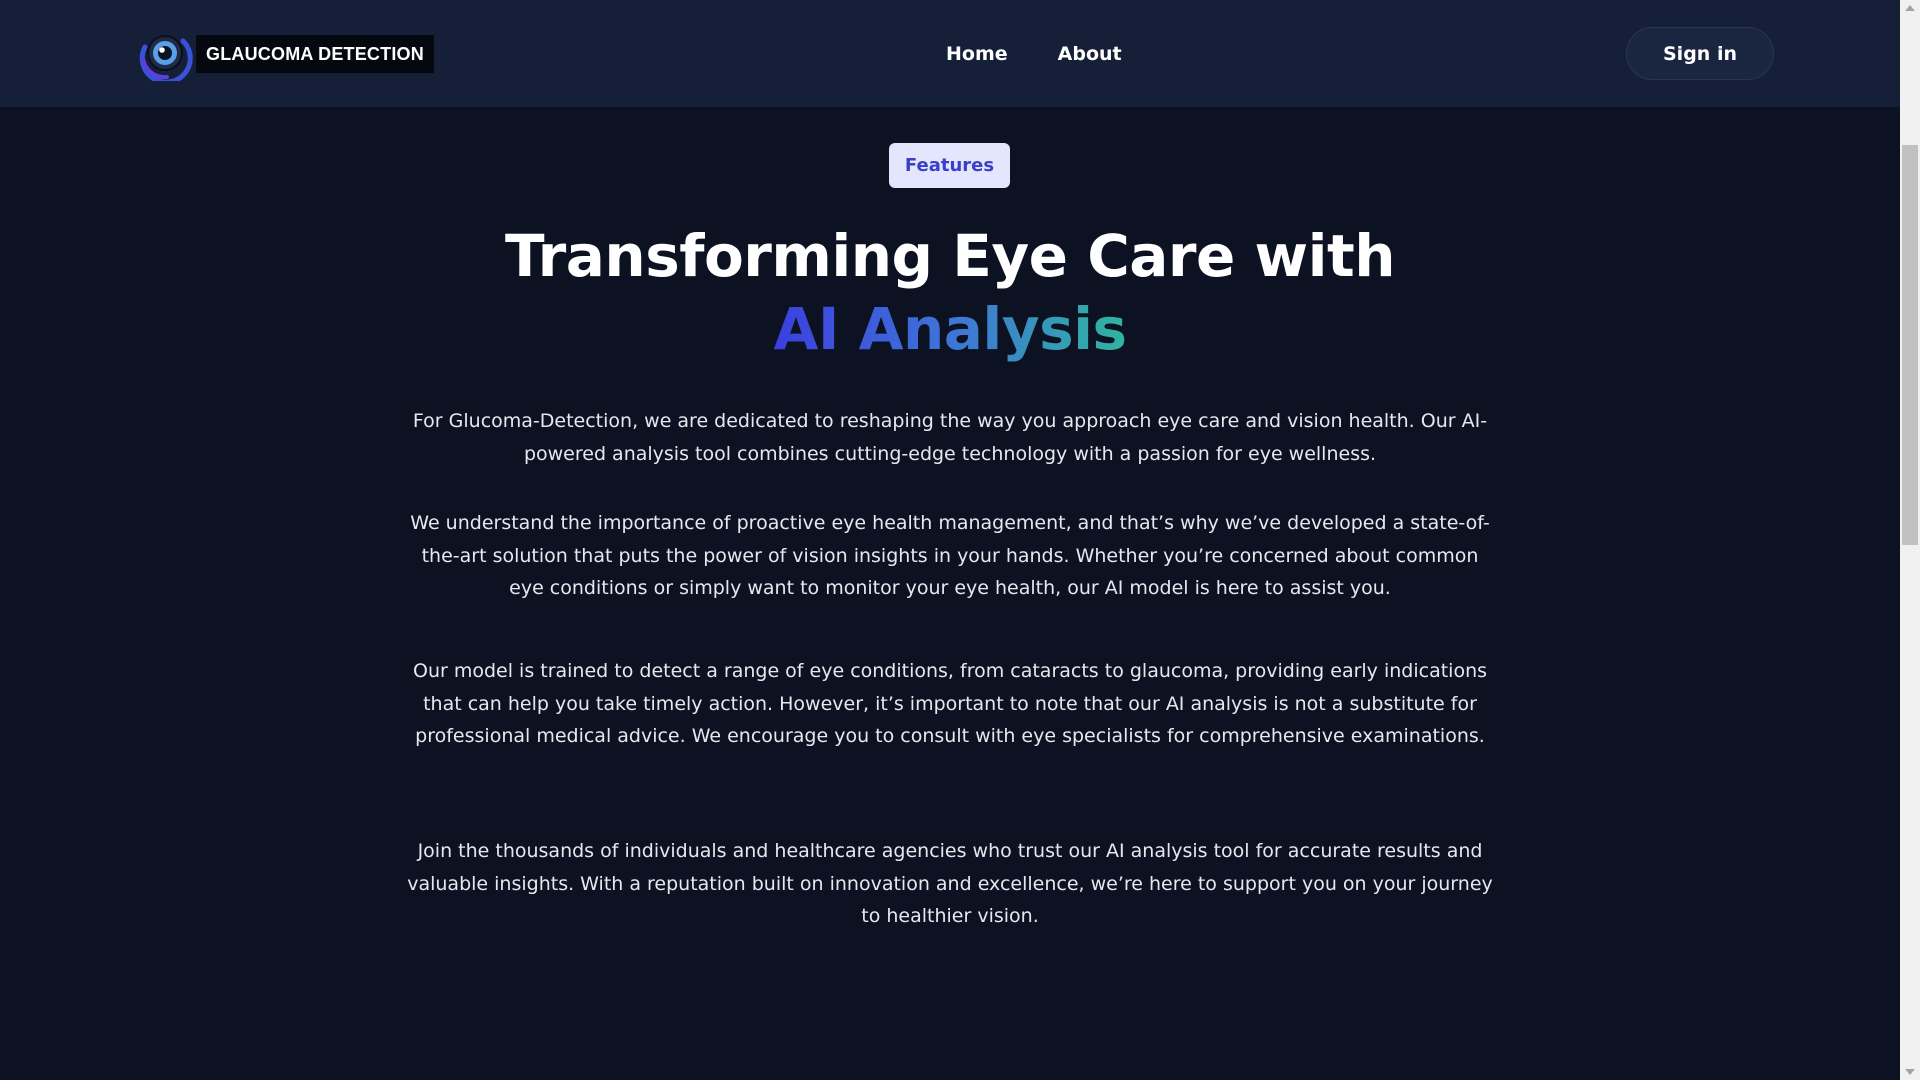 The width and height of the screenshot is (1920, 1080). Describe the element at coordinates (950, 256) in the screenshot. I see `title-line-1: Transforming Eye Care with` at that location.